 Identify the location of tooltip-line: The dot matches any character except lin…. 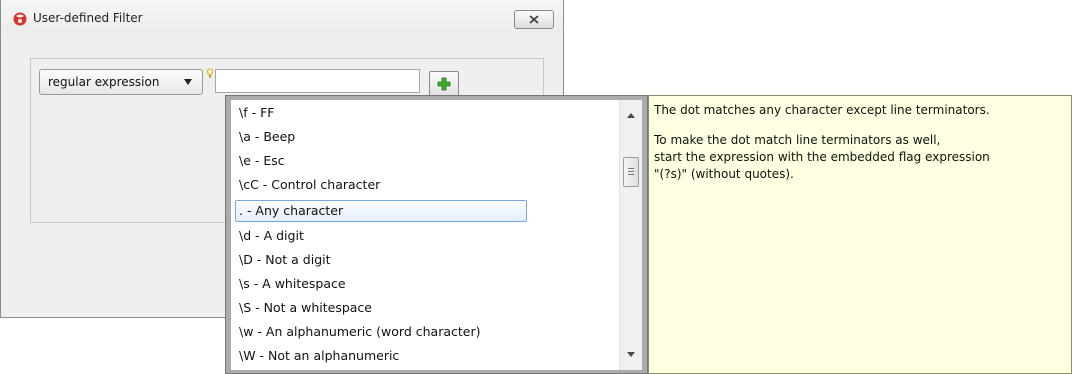
(822, 110).